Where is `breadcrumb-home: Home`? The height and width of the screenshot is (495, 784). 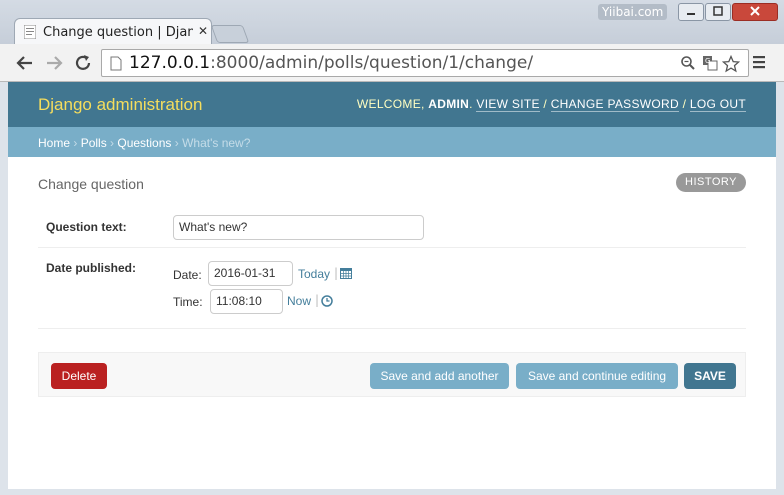 breadcrumb-home: Home is located at coordinates (54, 143).